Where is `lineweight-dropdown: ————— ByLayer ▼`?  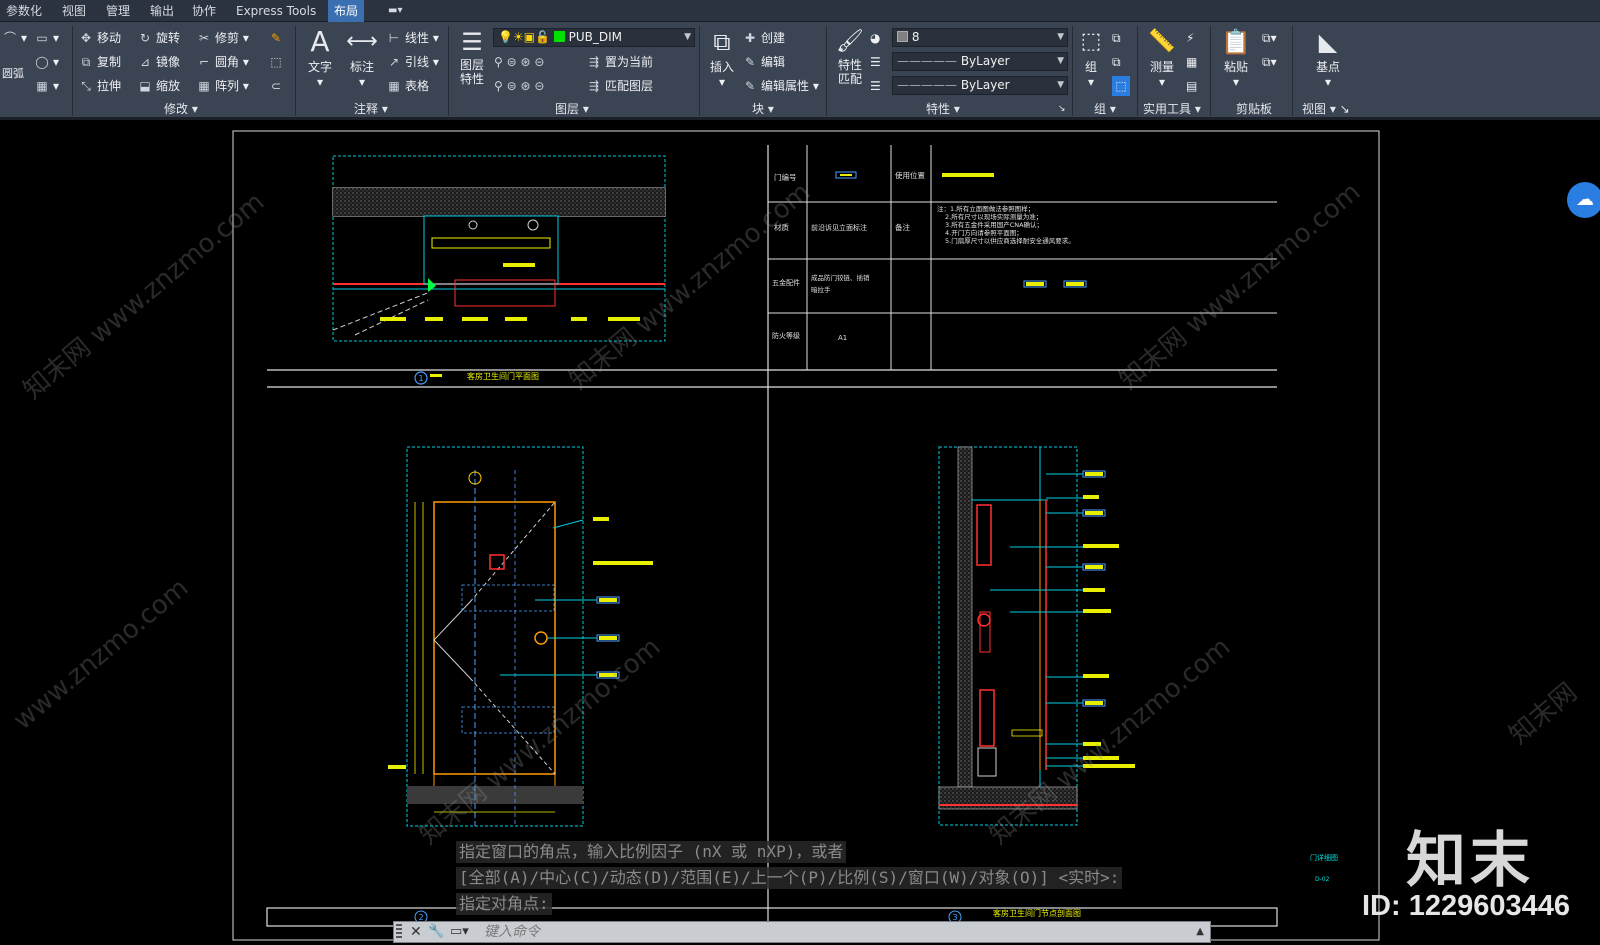
lineweight-dropdown: ————— ByLayer ▼ is located at coordinates (980, 85).